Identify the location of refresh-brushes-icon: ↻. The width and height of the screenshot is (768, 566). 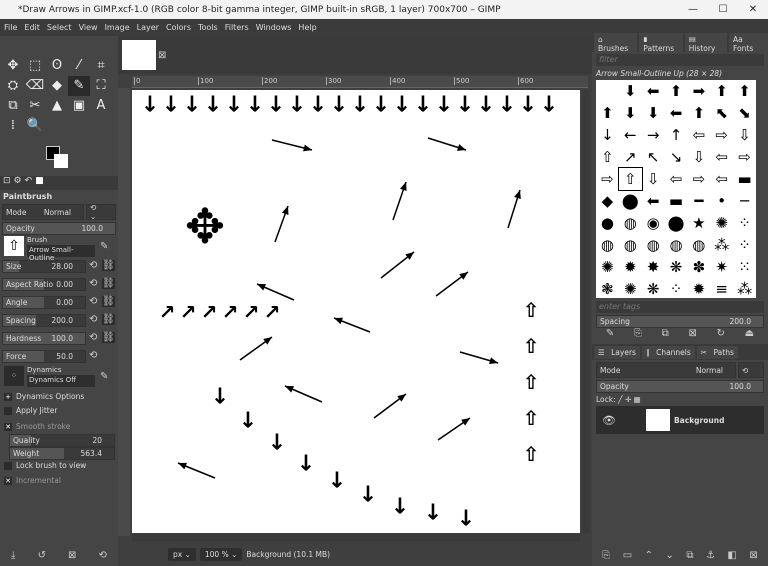
(721, 333).